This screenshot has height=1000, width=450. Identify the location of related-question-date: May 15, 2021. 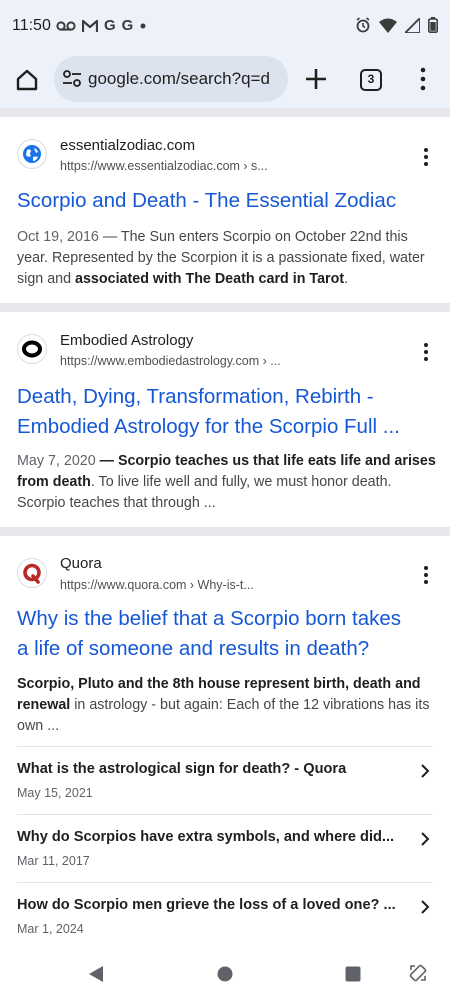
(55, 793).